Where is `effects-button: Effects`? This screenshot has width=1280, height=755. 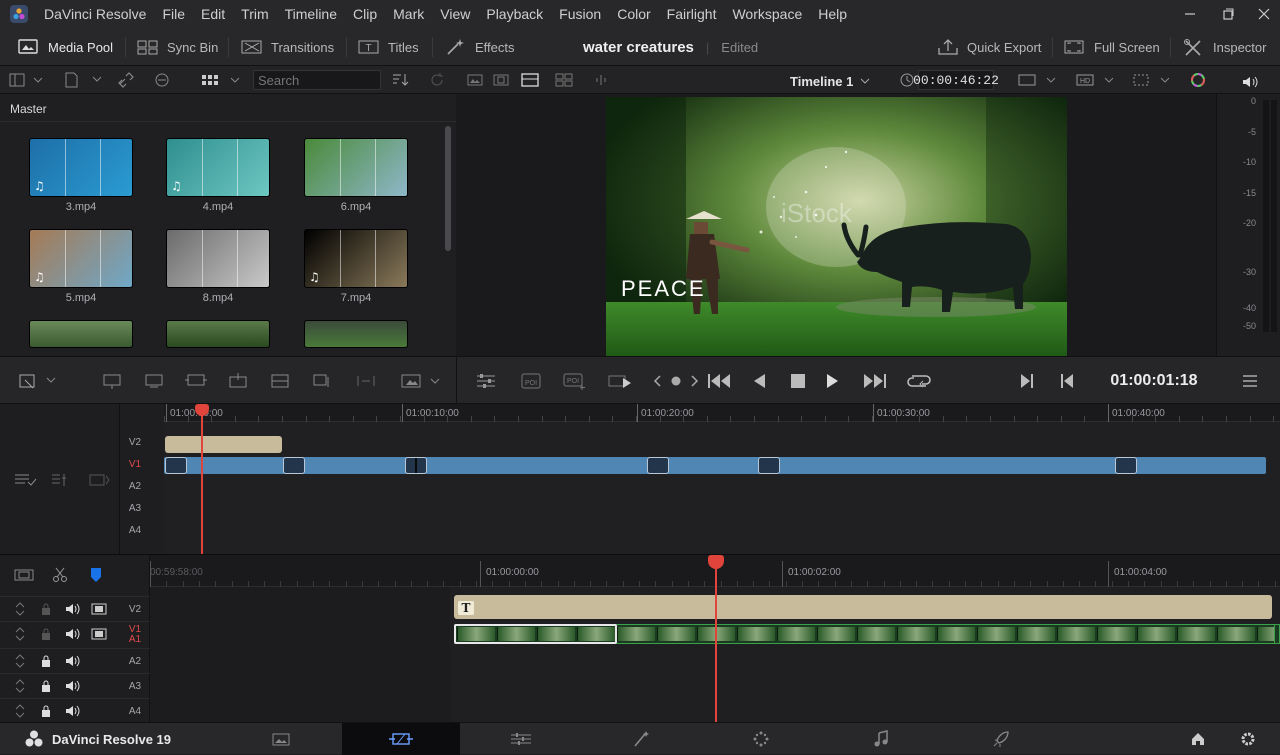
effects-button: Effects is located at coordinates (480, 47).